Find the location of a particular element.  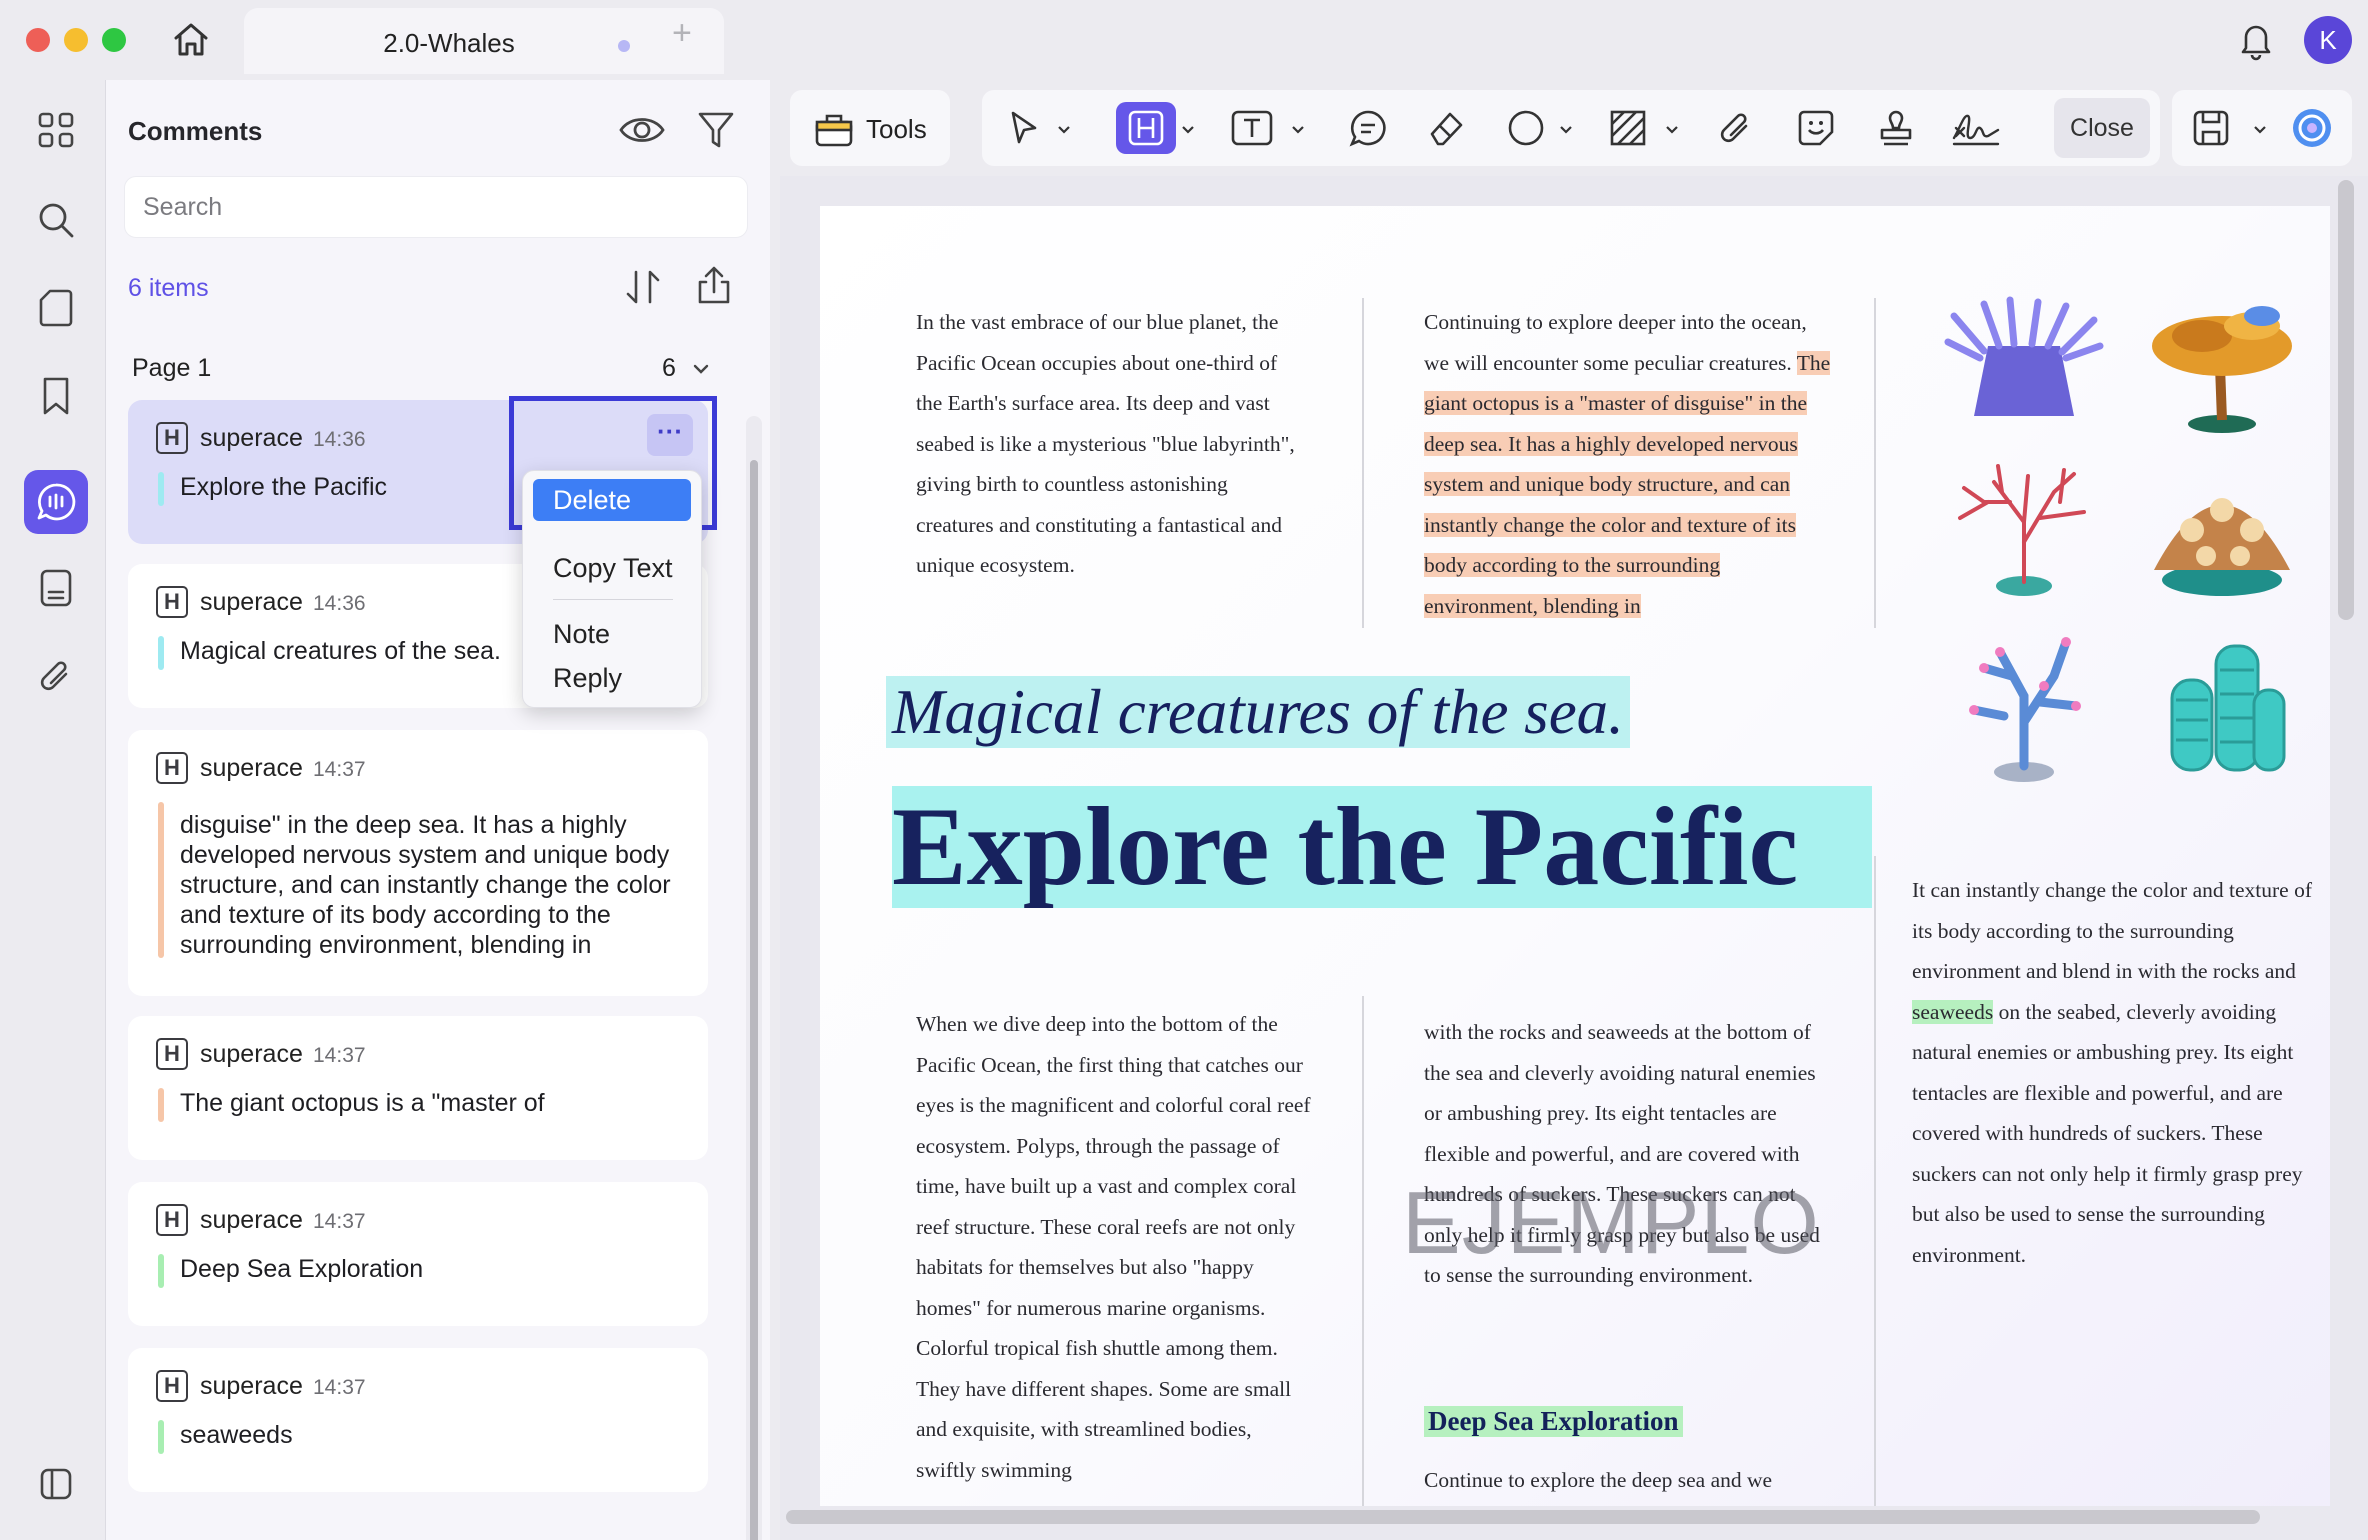

golden-coral-image is located at coordinates (2222, 366).